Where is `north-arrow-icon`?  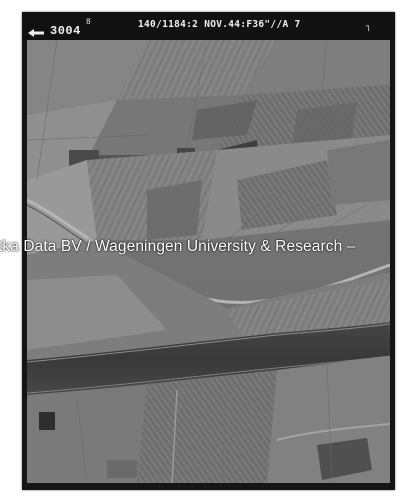
north-arrow-icon is located at coordinates (36, 33).